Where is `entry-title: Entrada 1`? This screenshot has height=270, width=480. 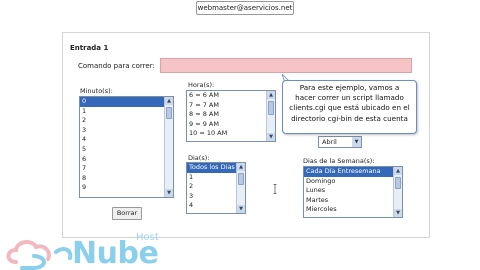
entry-title: Entrada 1 is located at coordinates (89, 48).